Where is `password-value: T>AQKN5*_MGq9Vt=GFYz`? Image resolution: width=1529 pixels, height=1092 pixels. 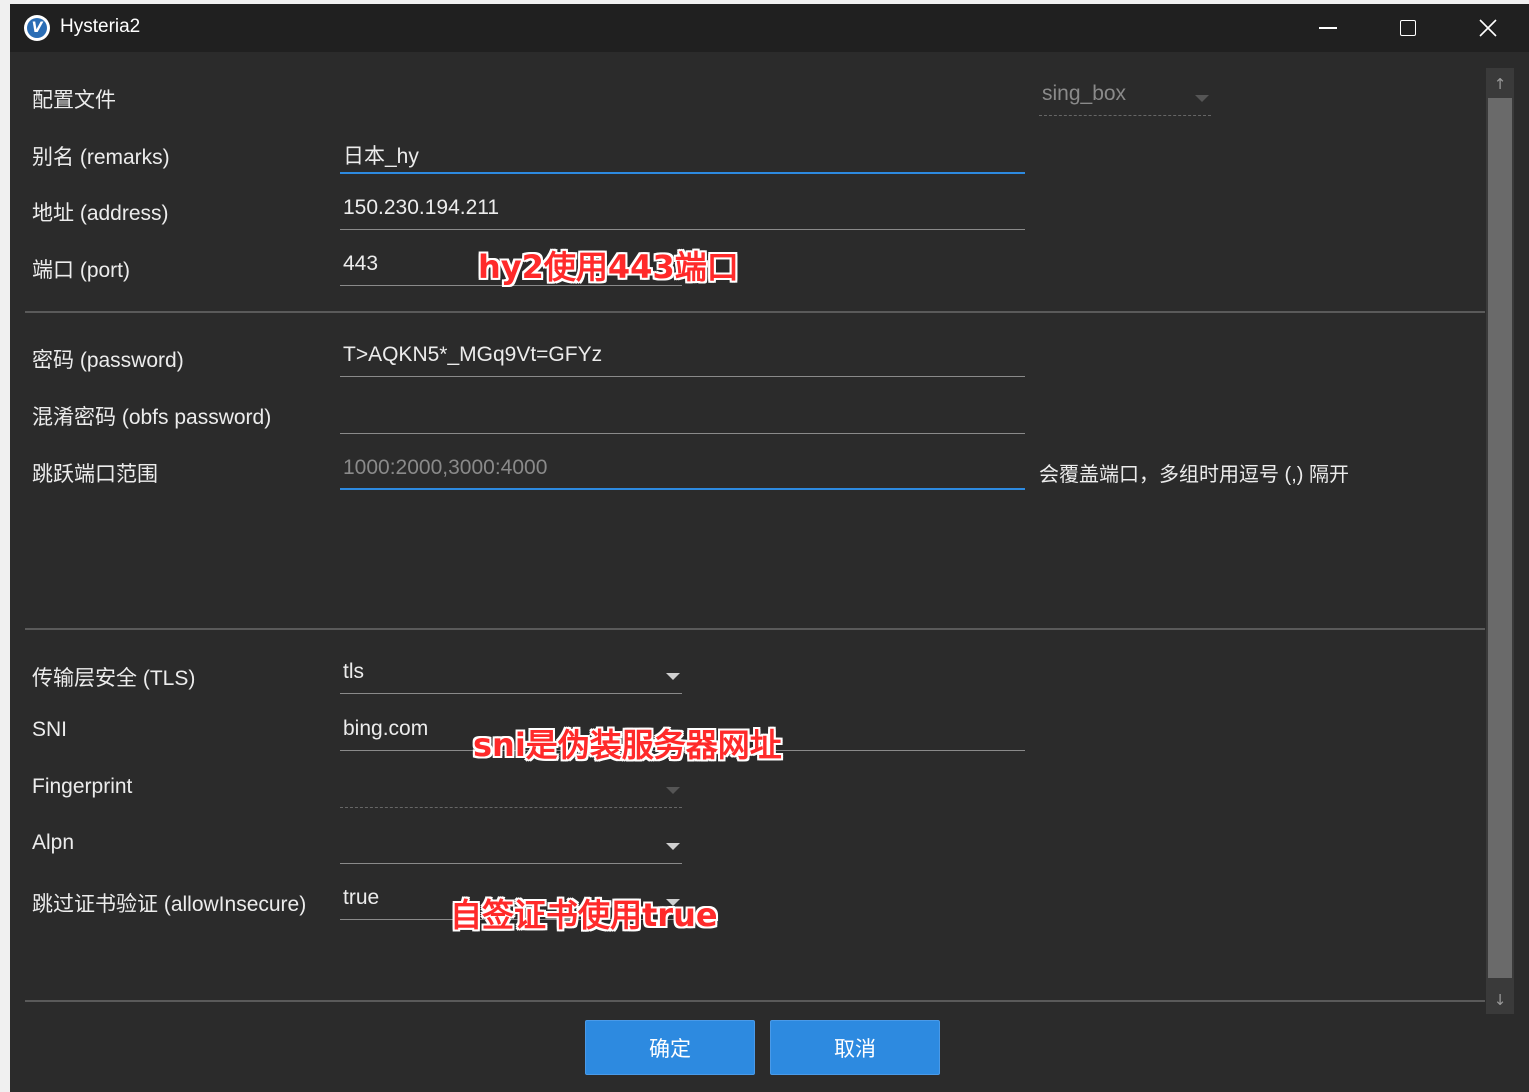 password-value: T>AQKN5*_MGq9Vt=GFYz is located at coordinates (473, 354).